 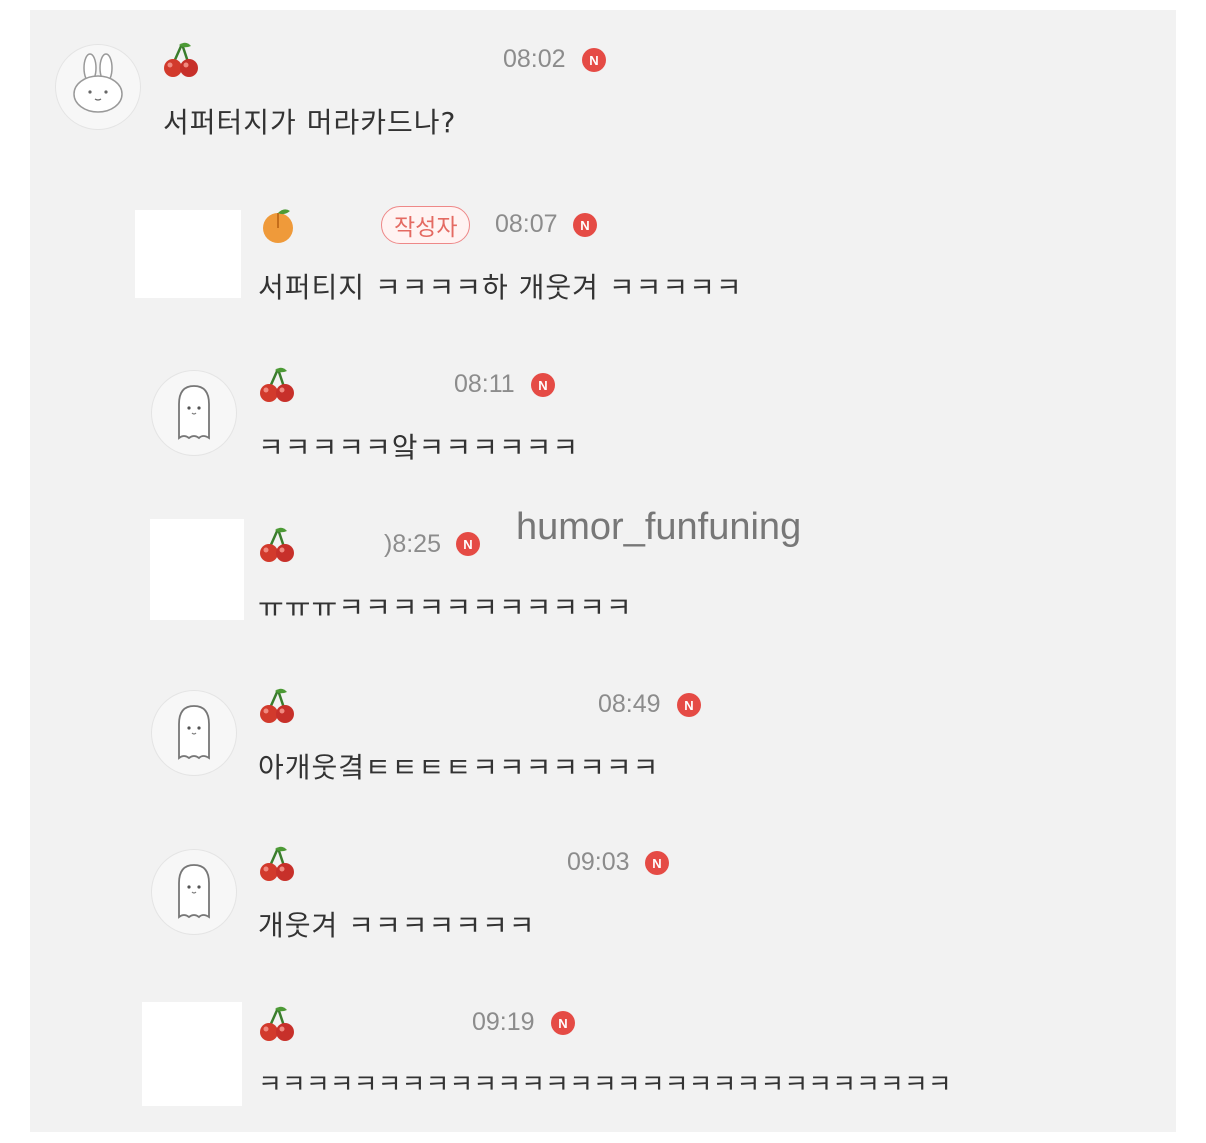 What do you see at coordinates (419, 447) in the screenshot?
I see `comment-text: ㅋㅋㅋㅋㅋ앜ㅋㅋㅋㅋㅋㅋ` at bounding box center [419, 447].